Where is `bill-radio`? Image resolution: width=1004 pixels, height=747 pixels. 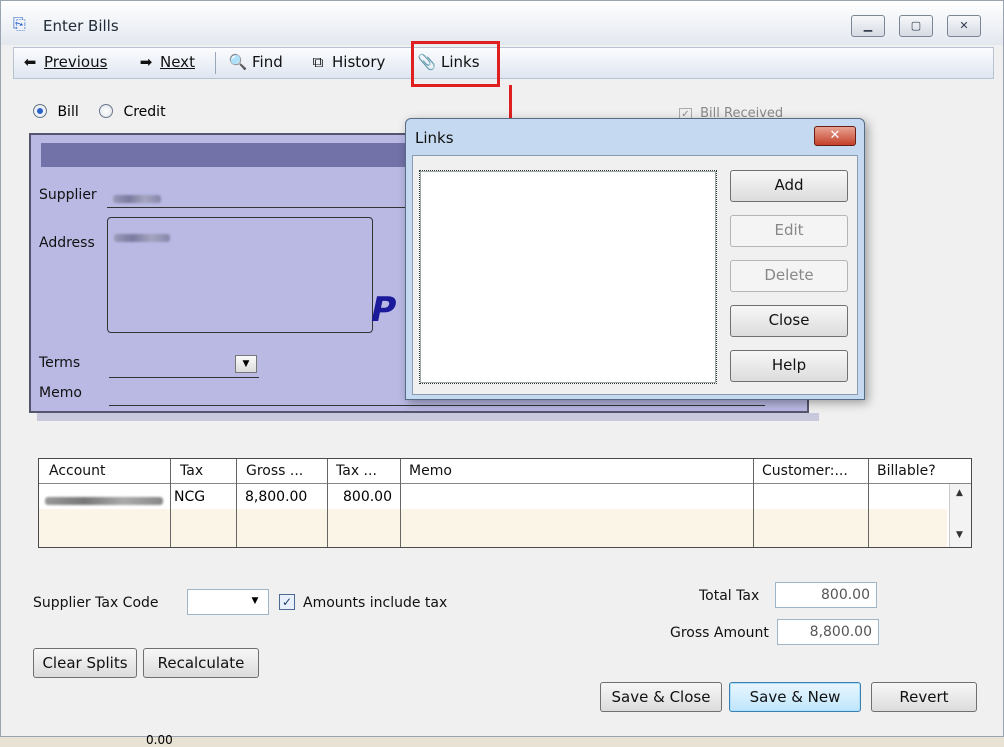
bill-radio is located at coordinates (40, 111).